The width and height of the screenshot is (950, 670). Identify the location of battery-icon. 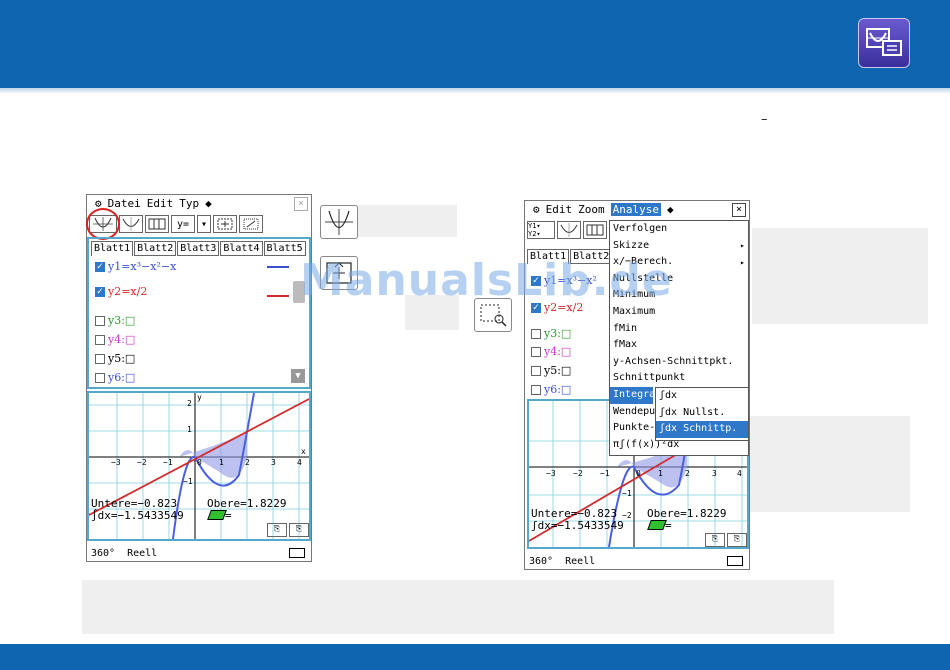
(297, 553).